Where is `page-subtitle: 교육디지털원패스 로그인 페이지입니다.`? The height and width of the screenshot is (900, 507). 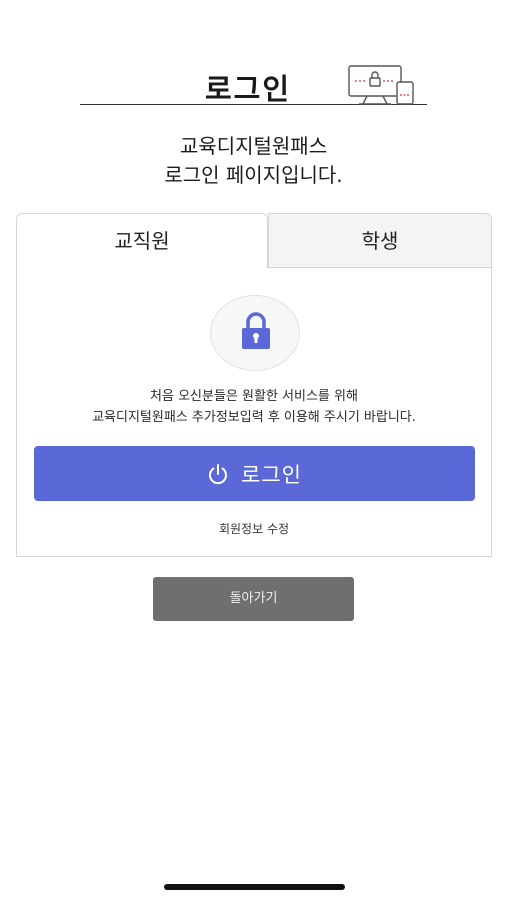
page-subtitle: 교육디지털원패스 로그인 페이지입니다. is located at coordinates (253, 161).